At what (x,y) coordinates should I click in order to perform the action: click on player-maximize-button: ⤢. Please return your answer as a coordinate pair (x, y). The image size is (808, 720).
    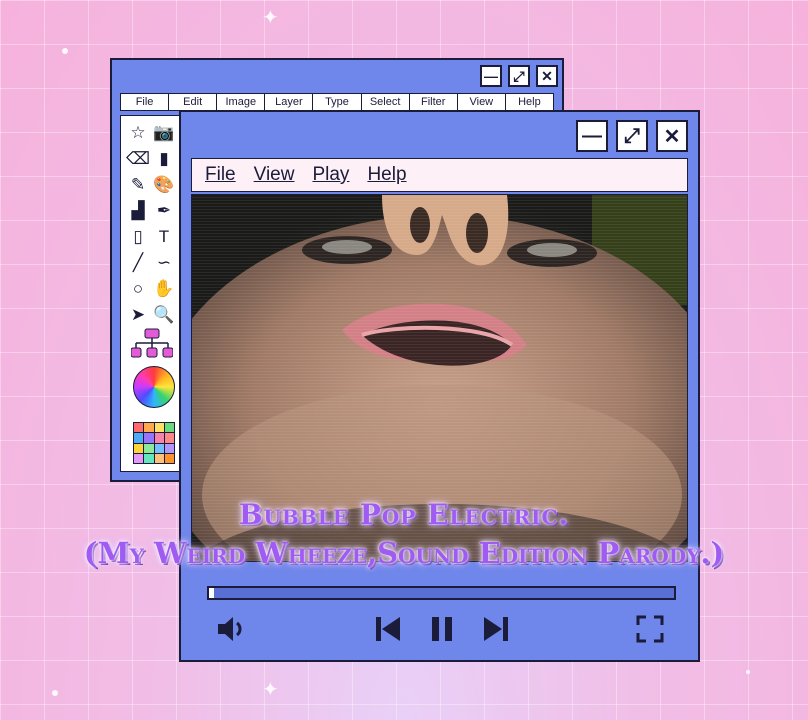
    Looking at the image, I should click on (632, 136).